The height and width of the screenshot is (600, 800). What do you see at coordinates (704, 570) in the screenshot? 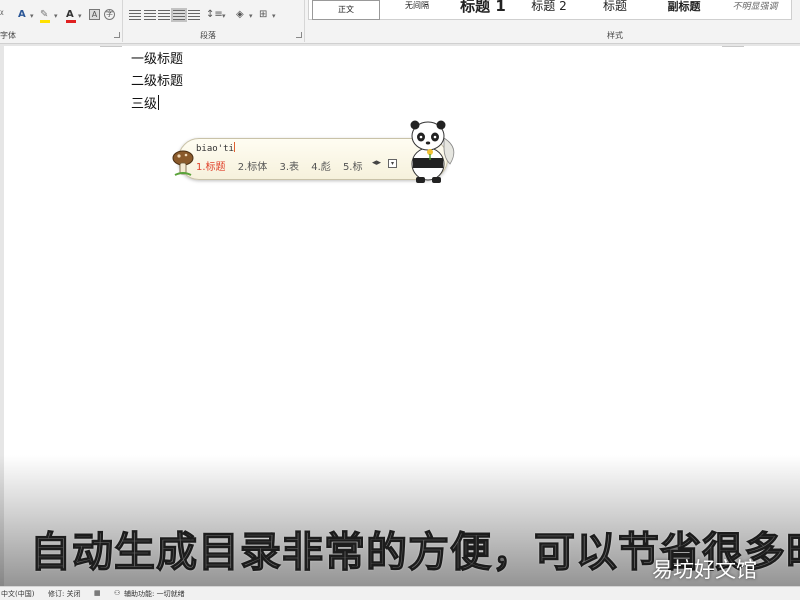
I see `watermark: 易坊好文馆` at bounding box center [704, 570].